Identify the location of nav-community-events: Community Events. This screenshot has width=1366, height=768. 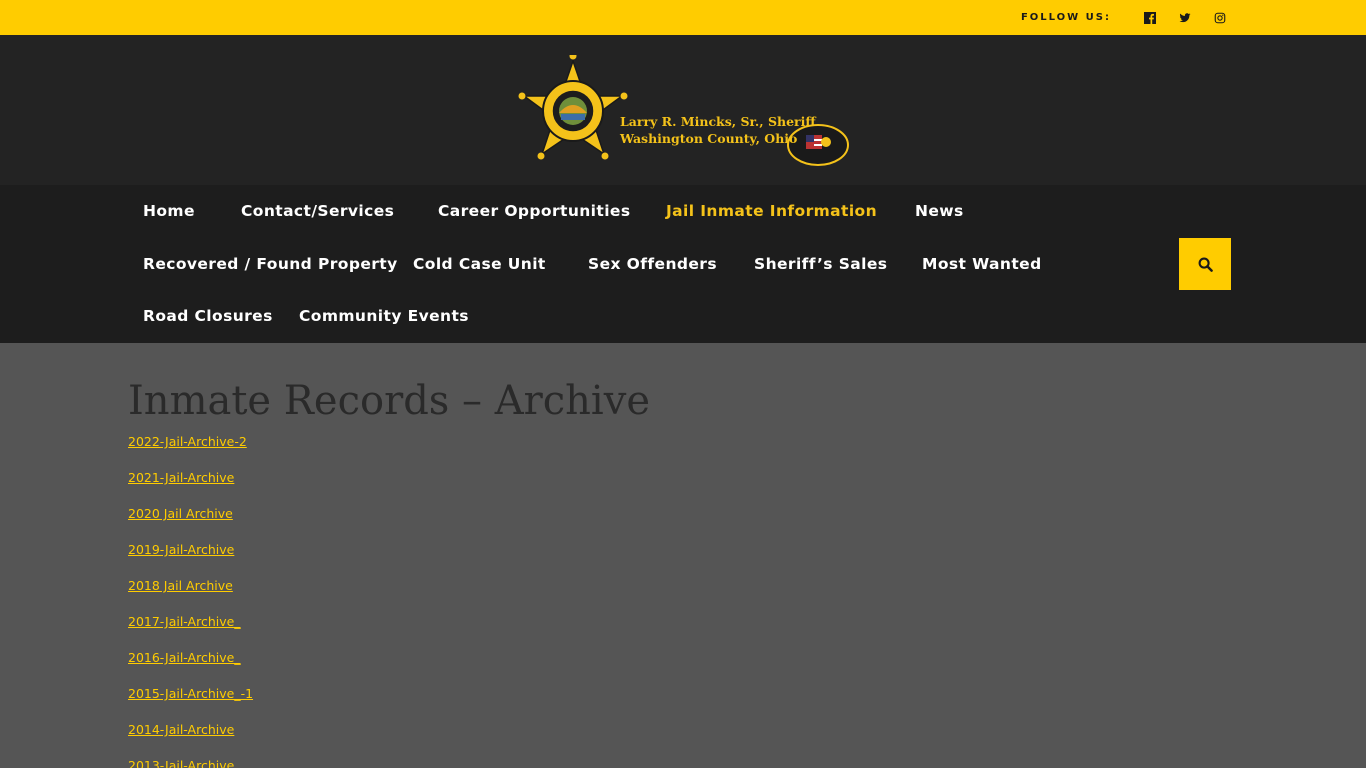
(384, 316).